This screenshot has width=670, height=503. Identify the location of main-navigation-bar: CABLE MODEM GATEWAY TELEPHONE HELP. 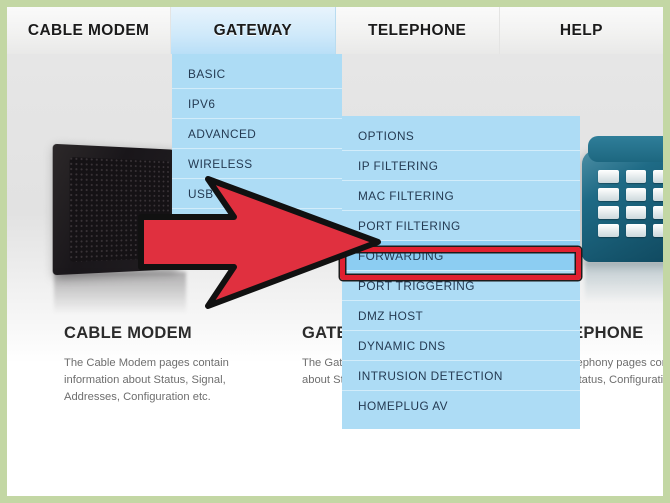
(335, 30).